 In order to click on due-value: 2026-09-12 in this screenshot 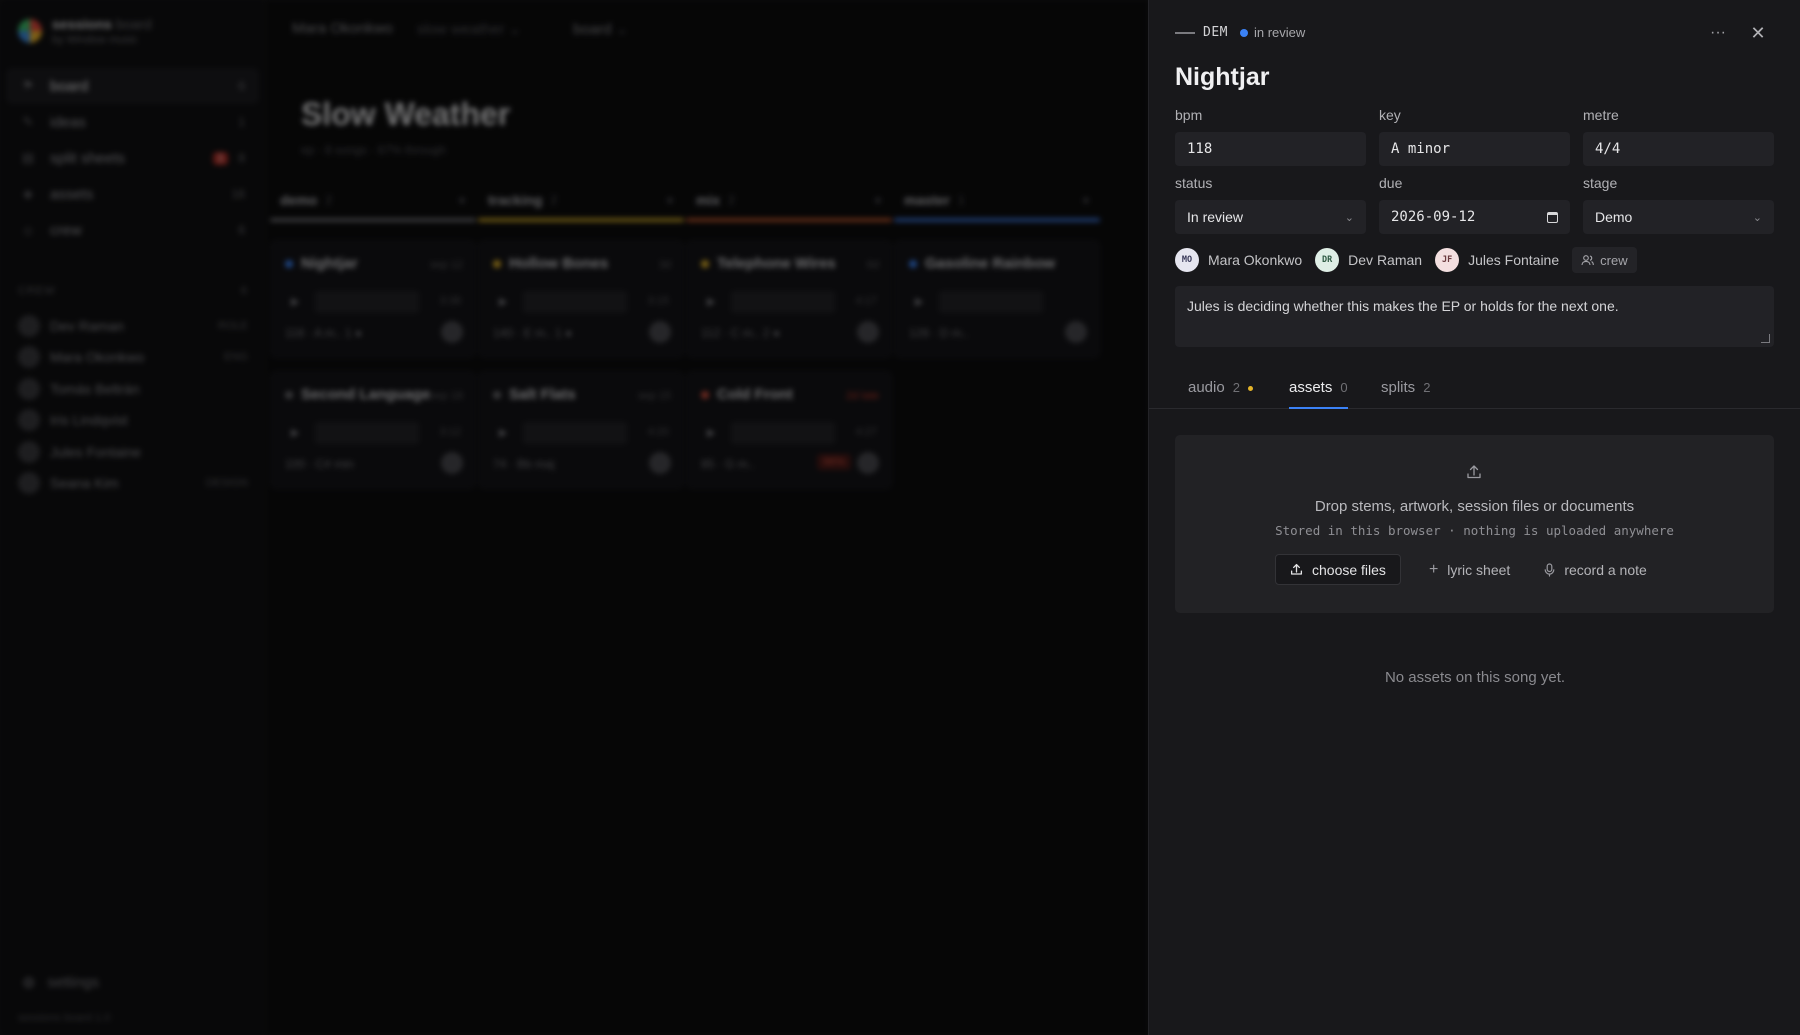, I will do `click(1433, 217)`.